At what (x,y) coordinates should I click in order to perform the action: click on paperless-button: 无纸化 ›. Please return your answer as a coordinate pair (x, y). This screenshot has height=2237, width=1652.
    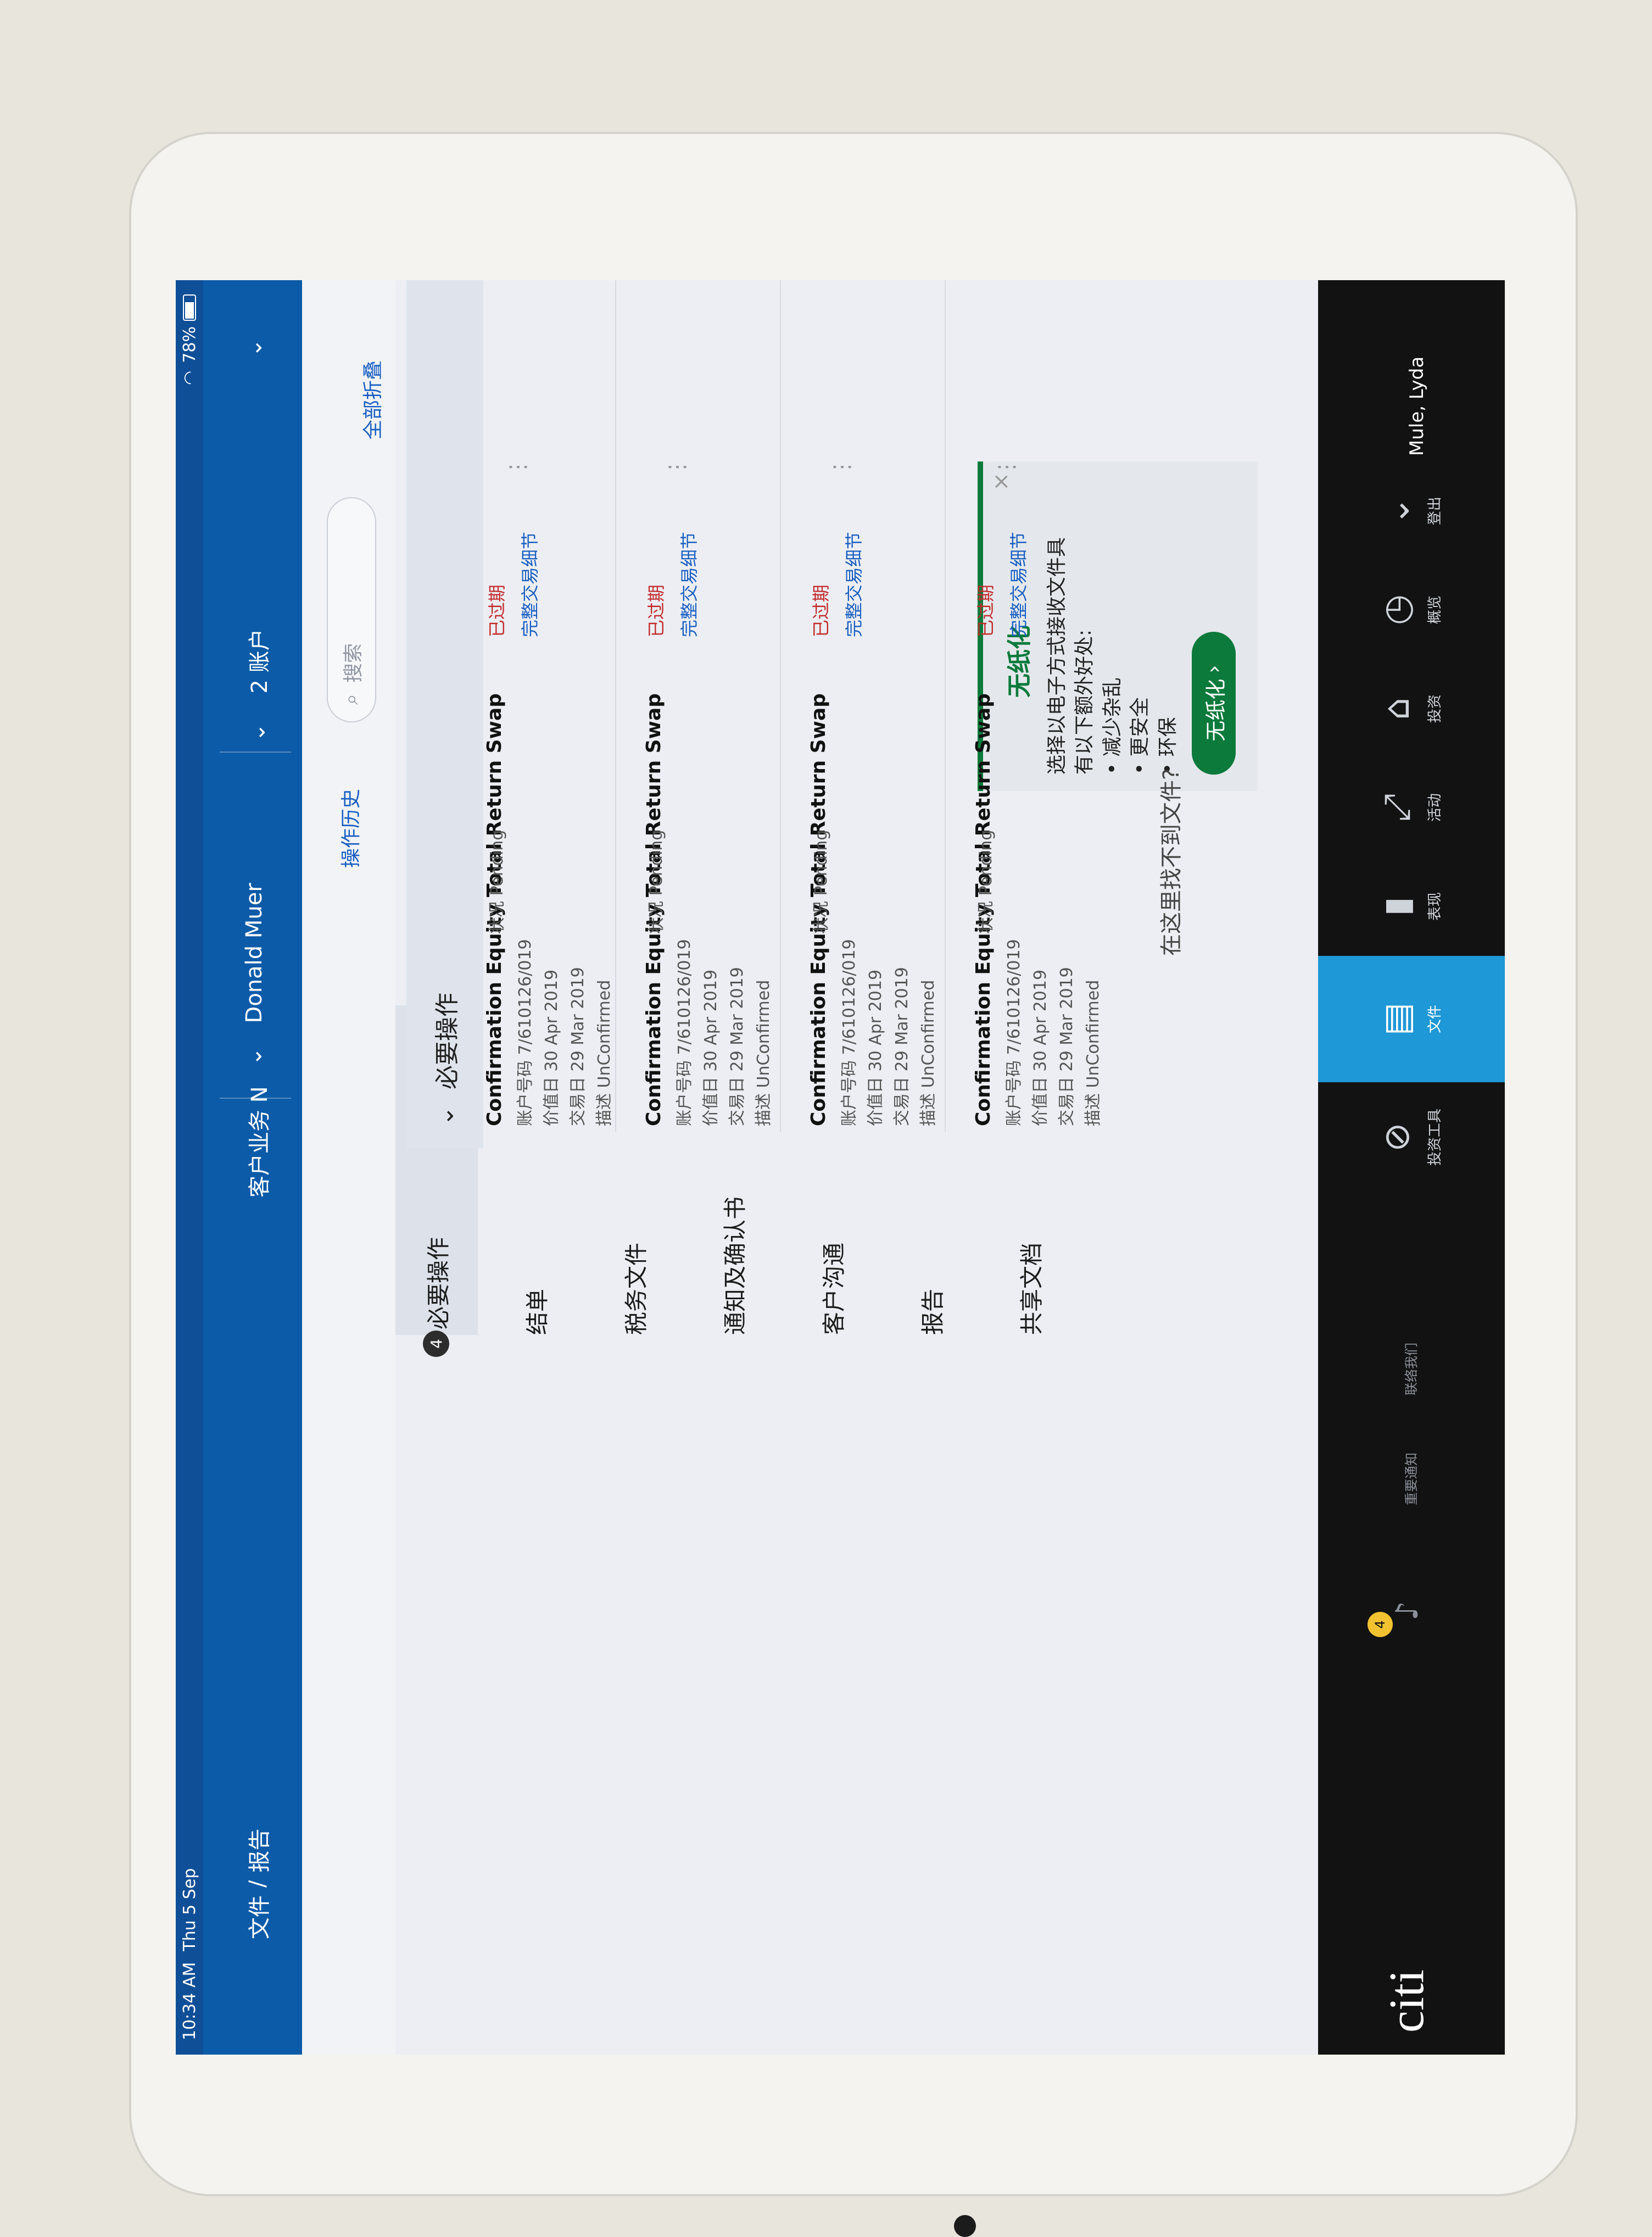
    Looking at the image, I should click on (1214, 704).